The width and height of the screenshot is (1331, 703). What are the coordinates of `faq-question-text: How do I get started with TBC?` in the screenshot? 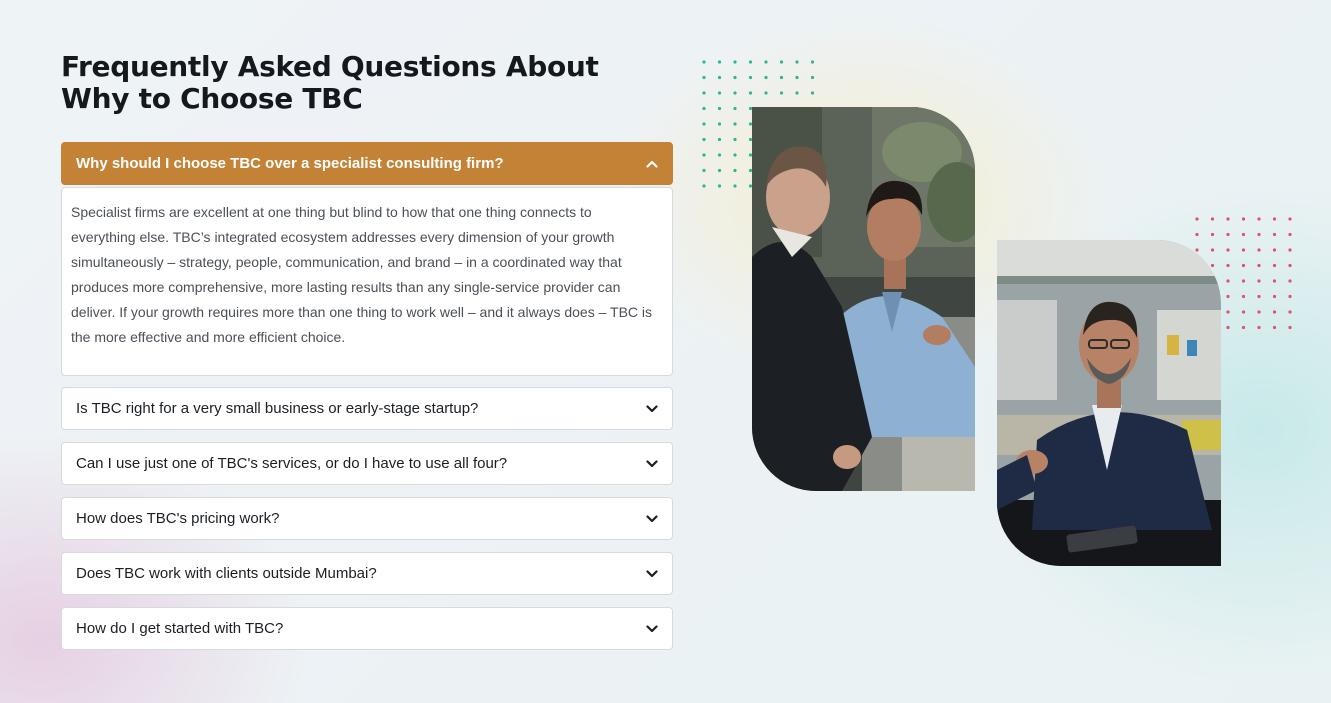 It's located at (180, 628).